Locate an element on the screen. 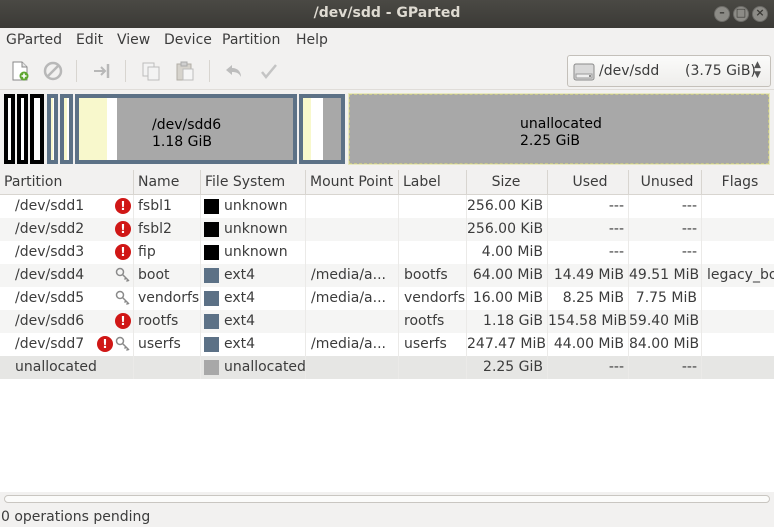  column-header-name: Name is located at coordinates (167, 182).